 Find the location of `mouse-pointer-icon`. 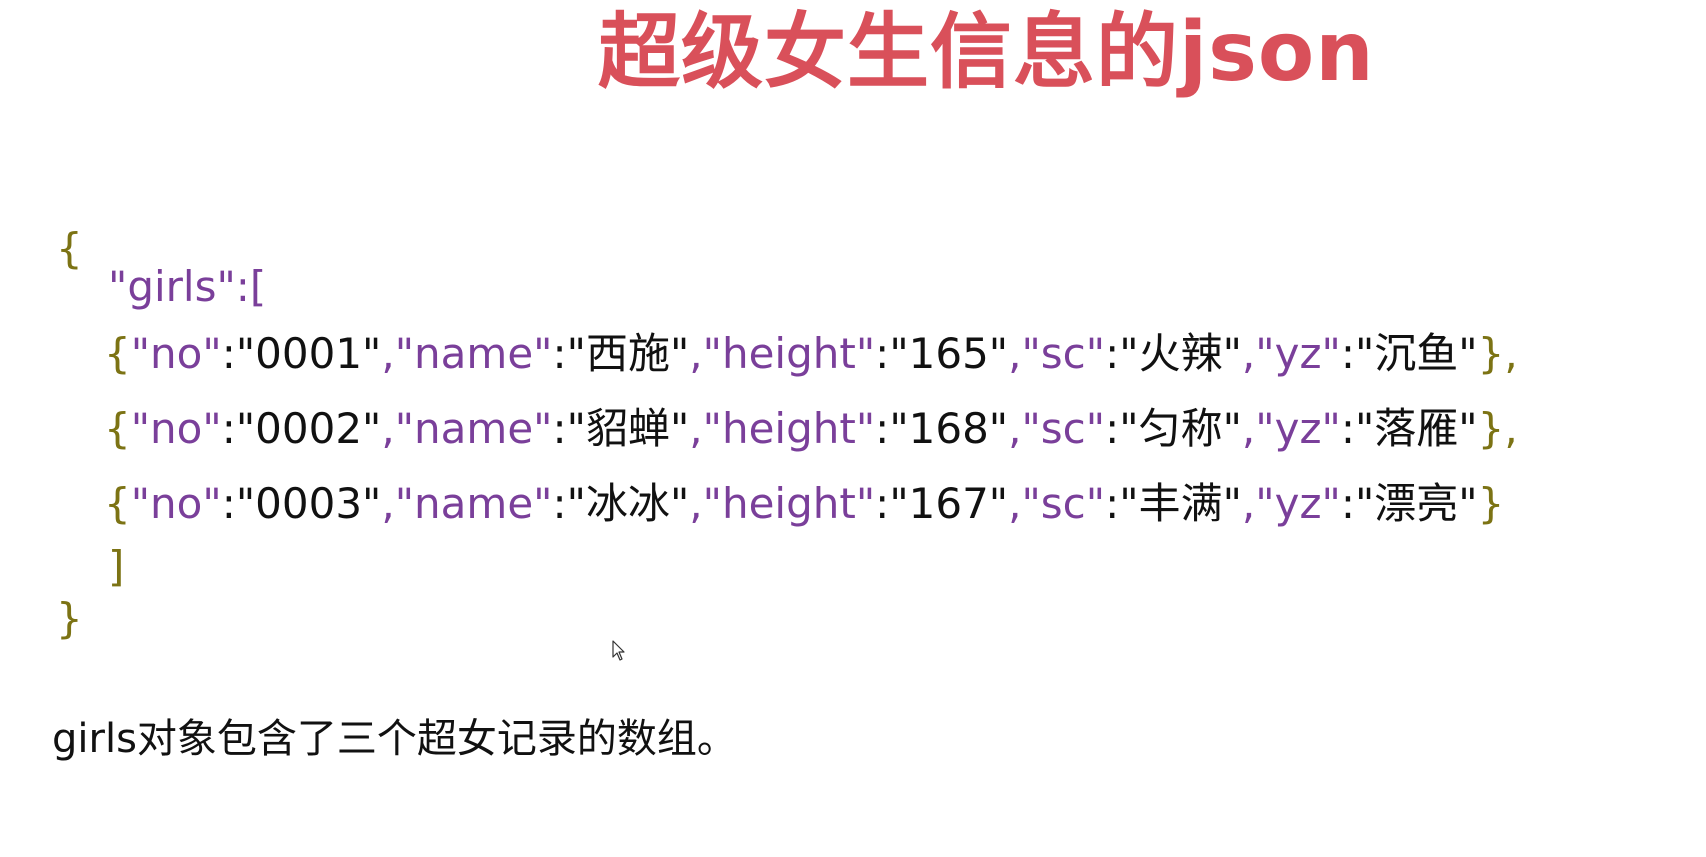

mouse-pointer-icon is located at coordinates (618, 650).